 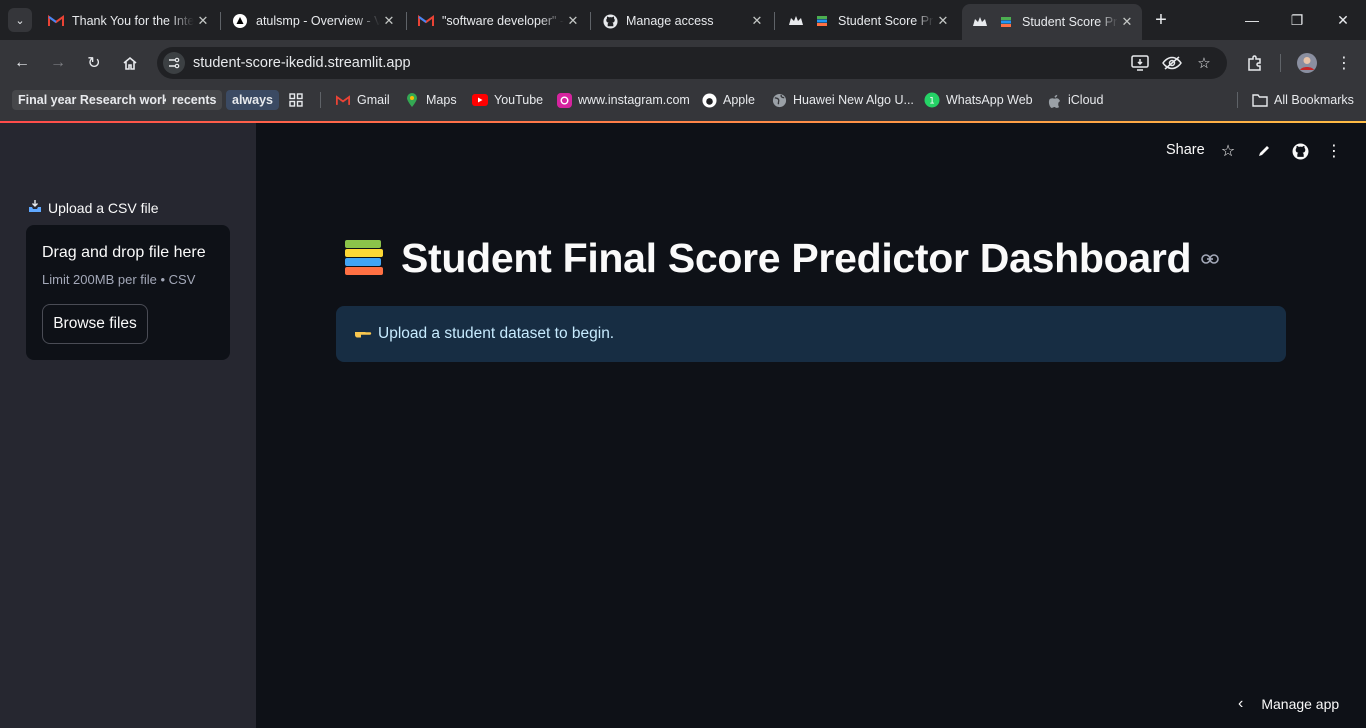 I want to click on vercel-icon, so click(x=240, y=21).